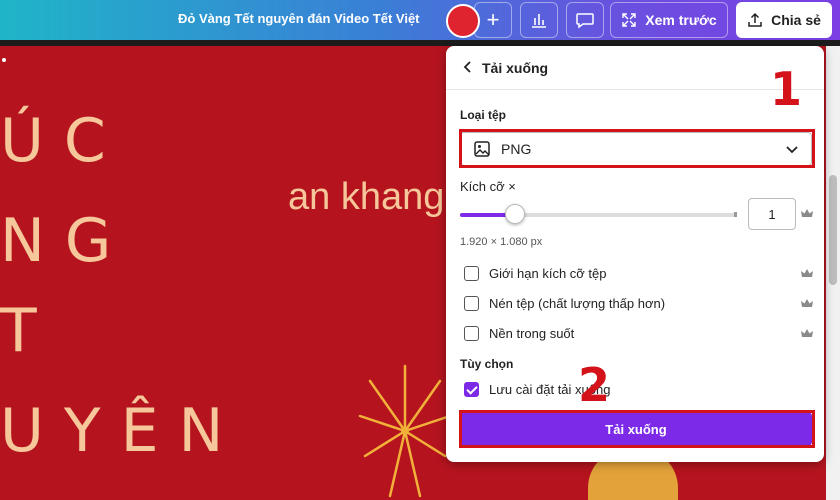 The height and width of the screenshot is (500, 840). What do you see at coordinates (577, 303) in the screenshot?
I see `compress-label: Nén tệp (chất lượng thấp hơn)` at bounding box center [577, 303].